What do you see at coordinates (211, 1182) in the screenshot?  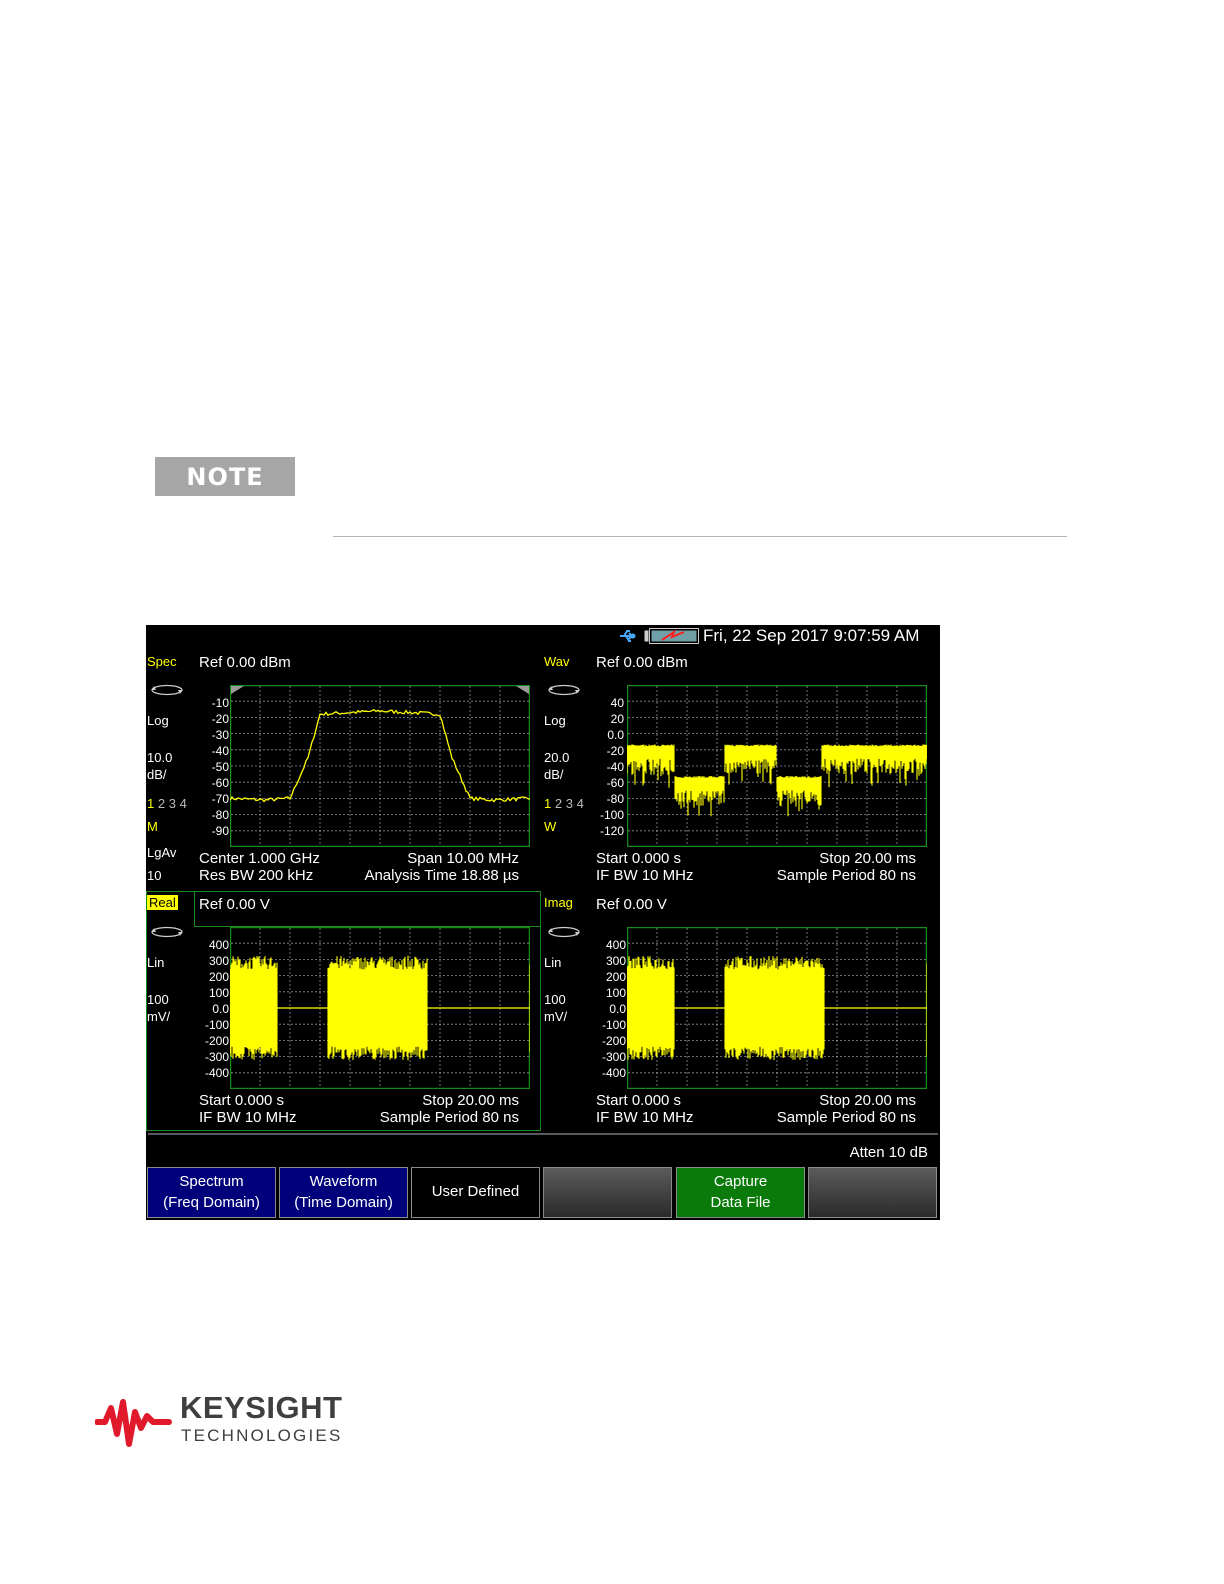 I see `softkey-label: Spectrum` at bounding box center [211, 1182].